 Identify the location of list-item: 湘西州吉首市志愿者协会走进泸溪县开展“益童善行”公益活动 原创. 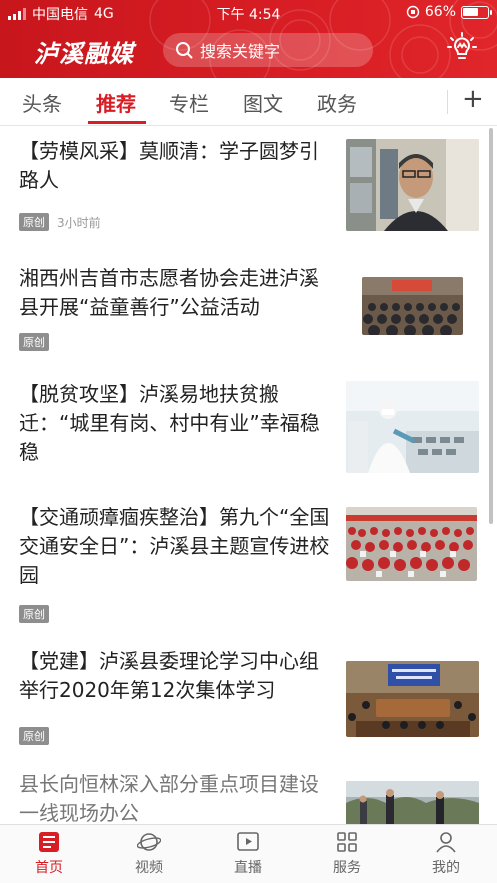
(248, 307).